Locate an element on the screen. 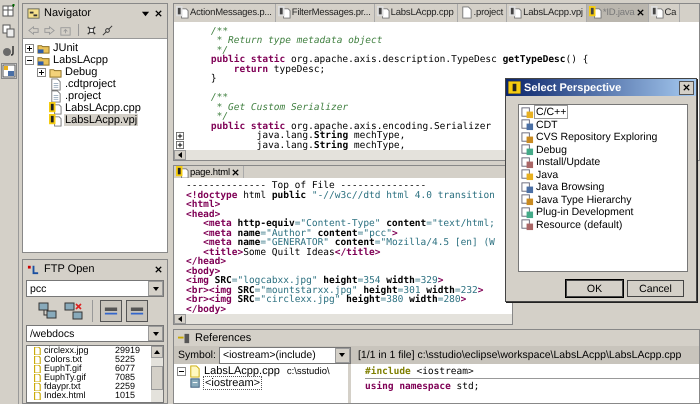 The image size is (700, 404). panel-title: FTP Open is located at coordinates (70, 269).